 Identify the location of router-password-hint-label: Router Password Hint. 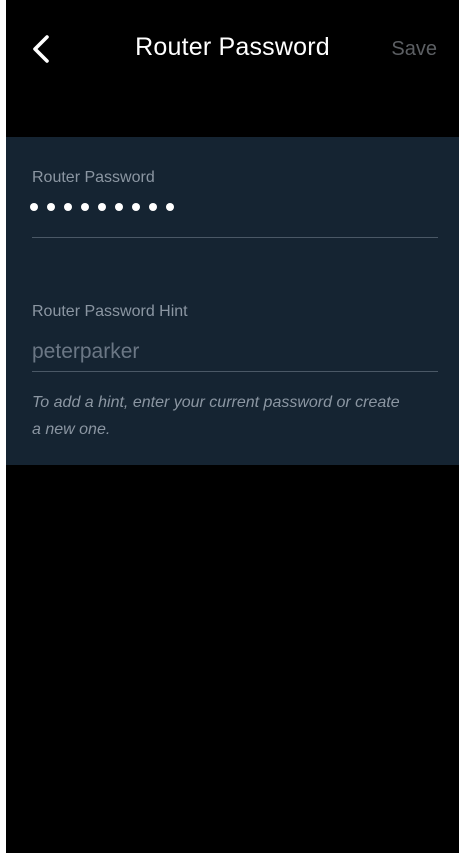
(110, 311).